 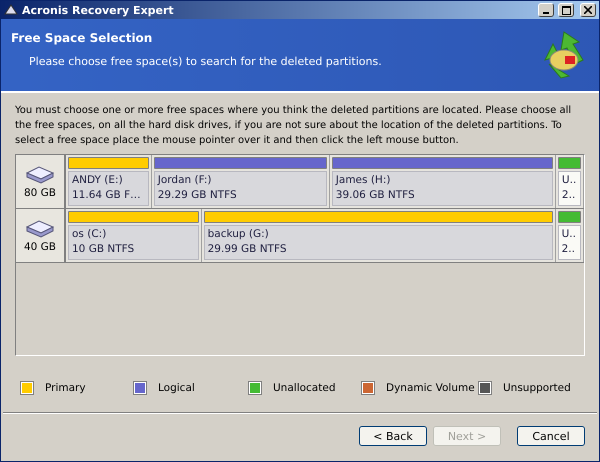 I want to click on window-title: Acronis Recovery Expert, so click(x=98, y=10).